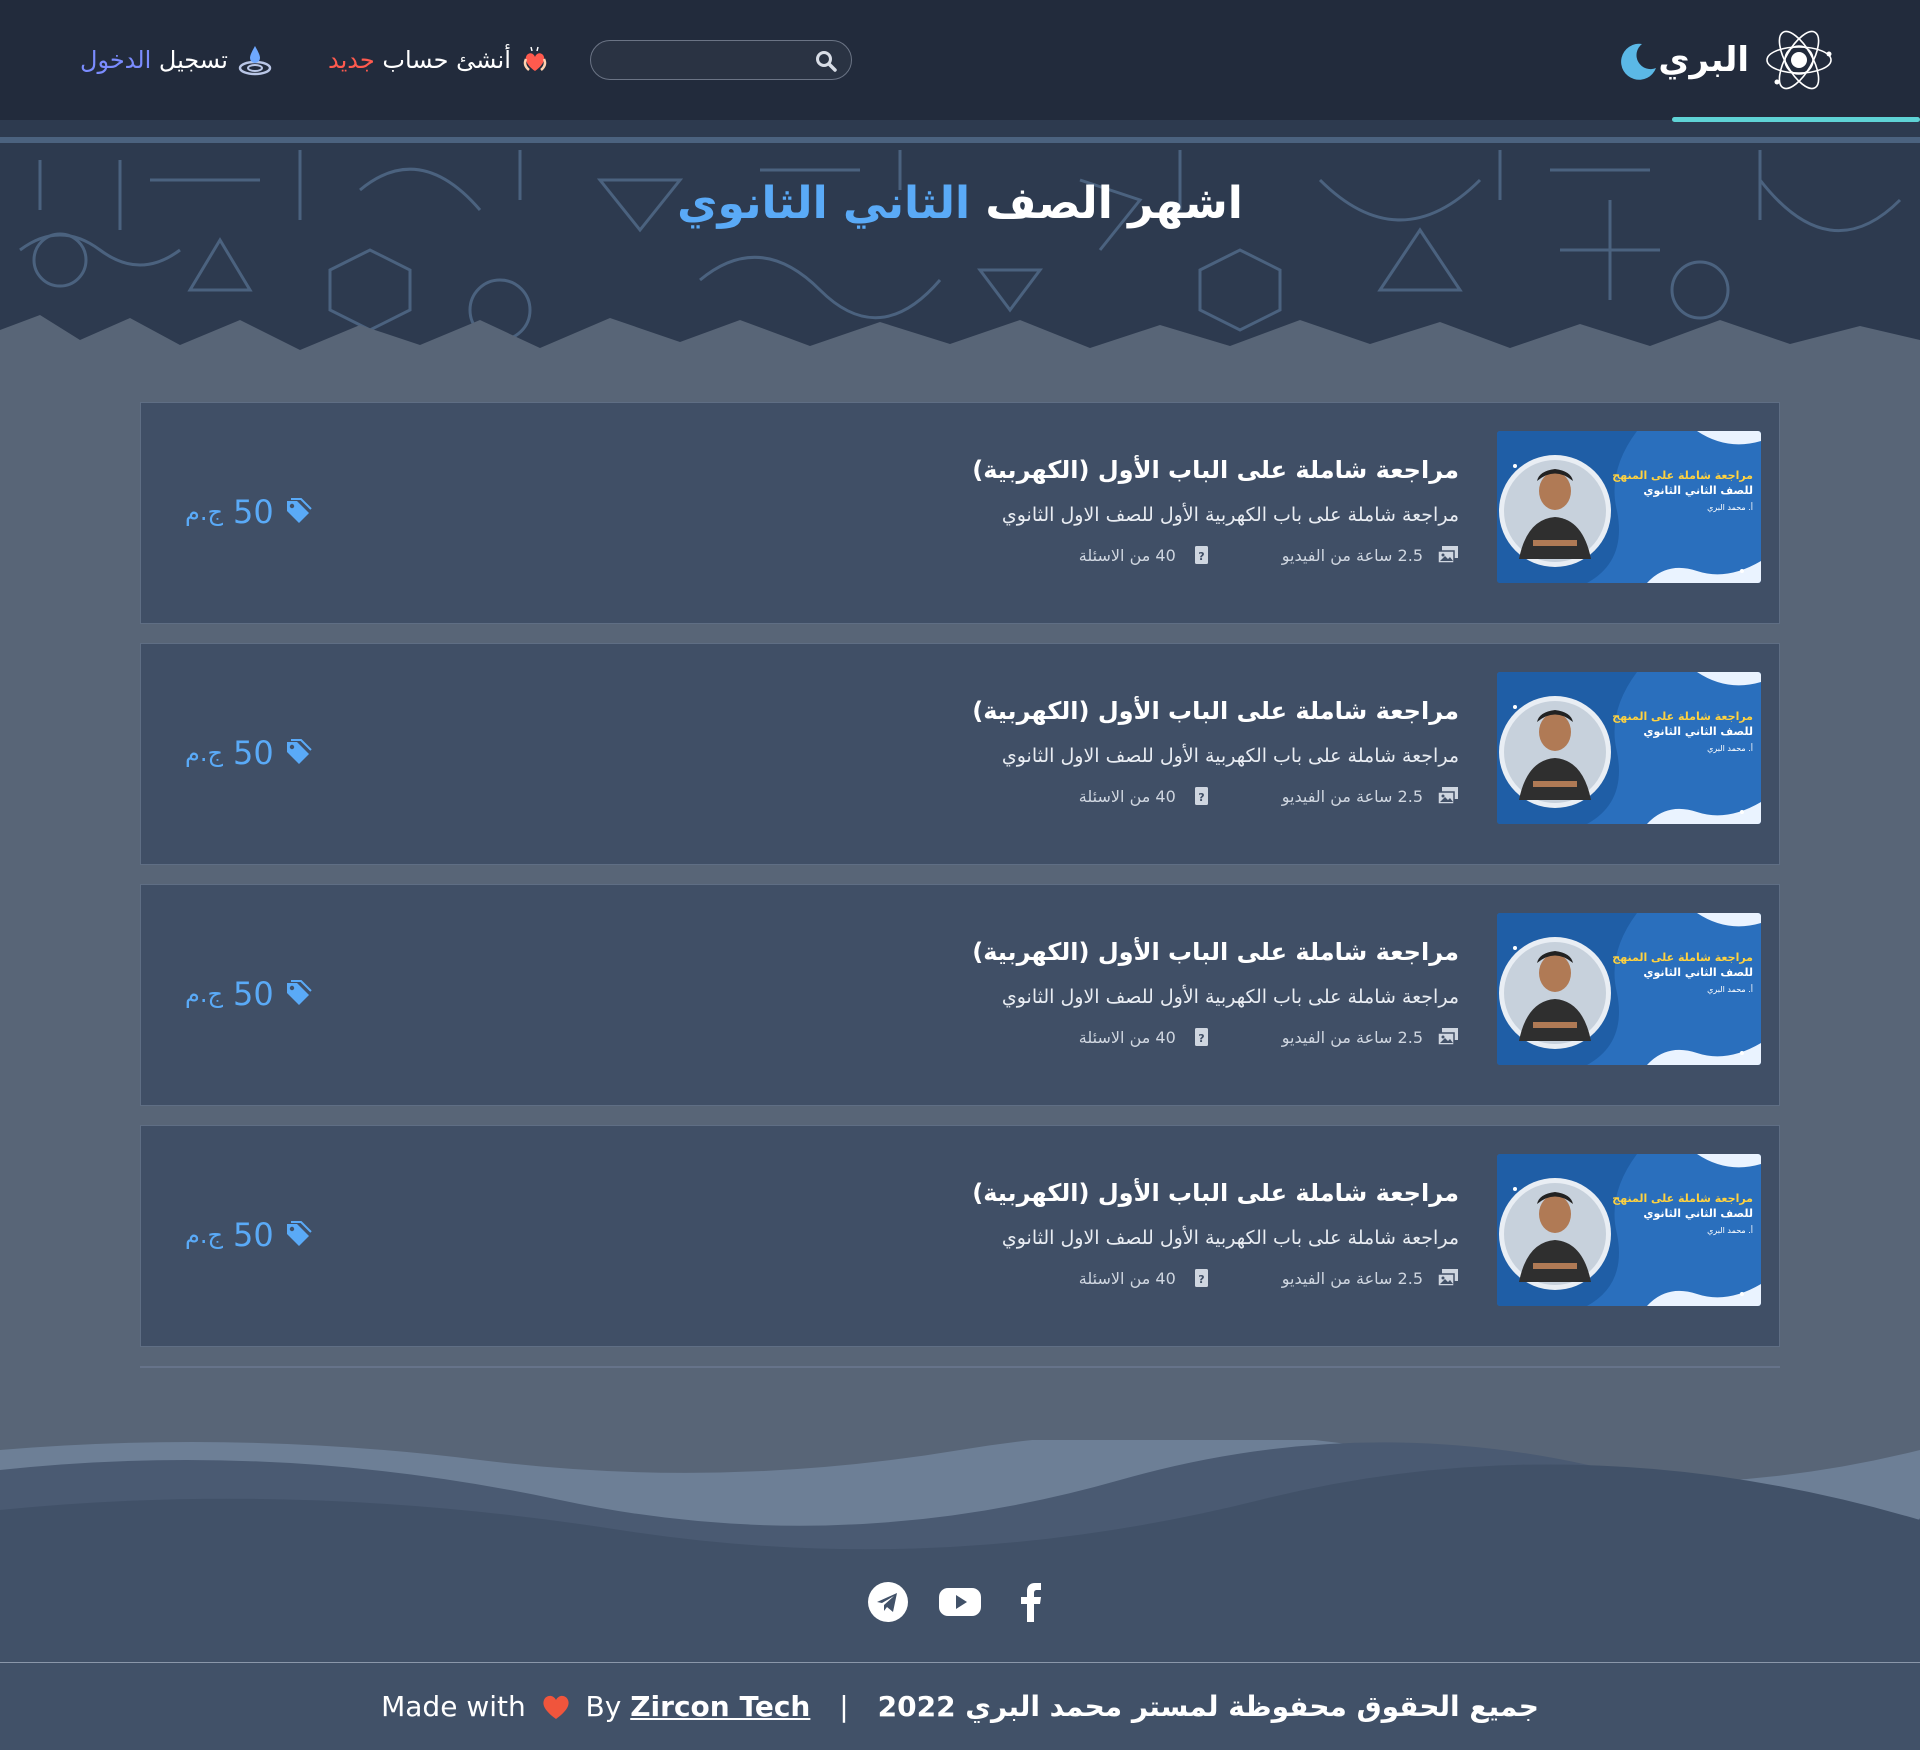 This screenshot has width=1920, height=1750. What do you see at coordinates (1703, 60) in the screenshot?
I see `brand-name: البري` at bounding box center [1703, 60].